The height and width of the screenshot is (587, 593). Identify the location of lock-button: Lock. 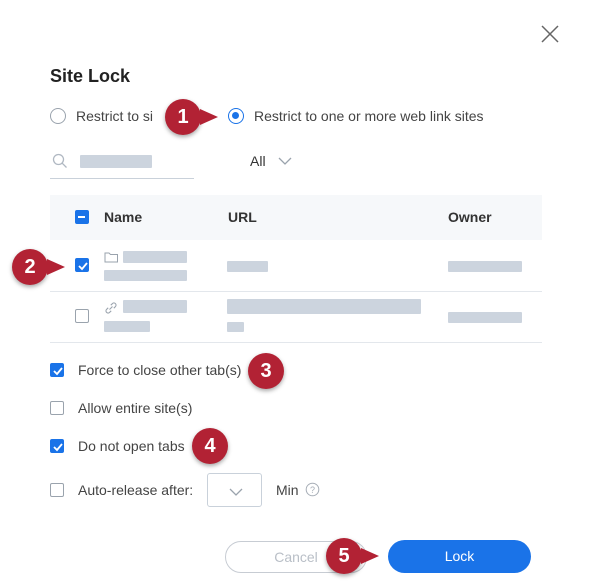
(459, 556).